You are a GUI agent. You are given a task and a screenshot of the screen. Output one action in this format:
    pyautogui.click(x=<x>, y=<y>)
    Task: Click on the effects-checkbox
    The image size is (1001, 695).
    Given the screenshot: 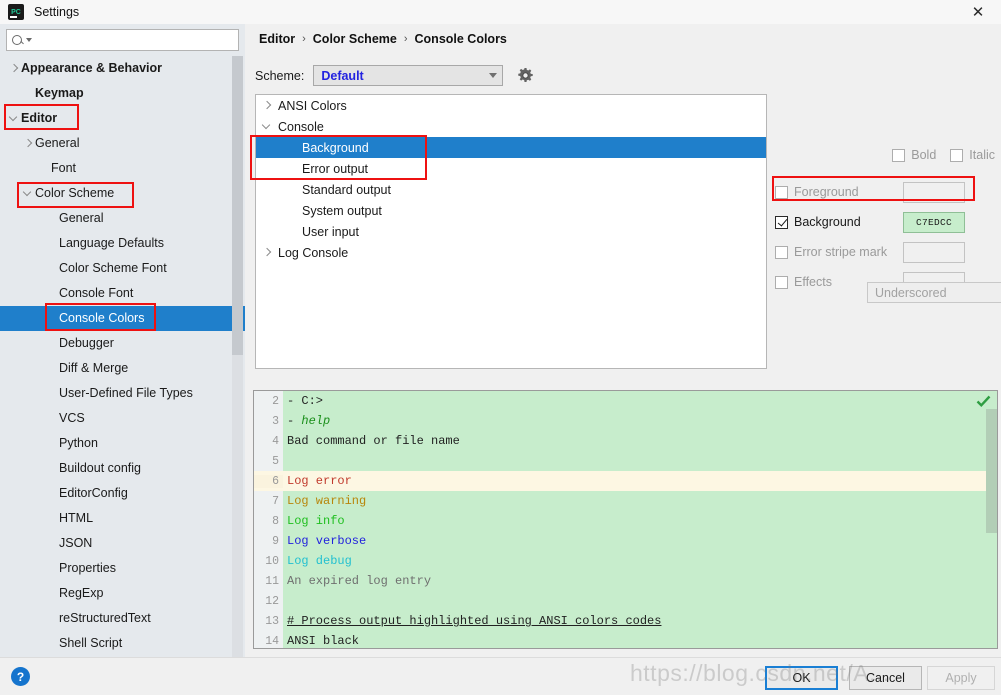 What is the action you would take?
    pyautogui.click(x=781, y=282)
    